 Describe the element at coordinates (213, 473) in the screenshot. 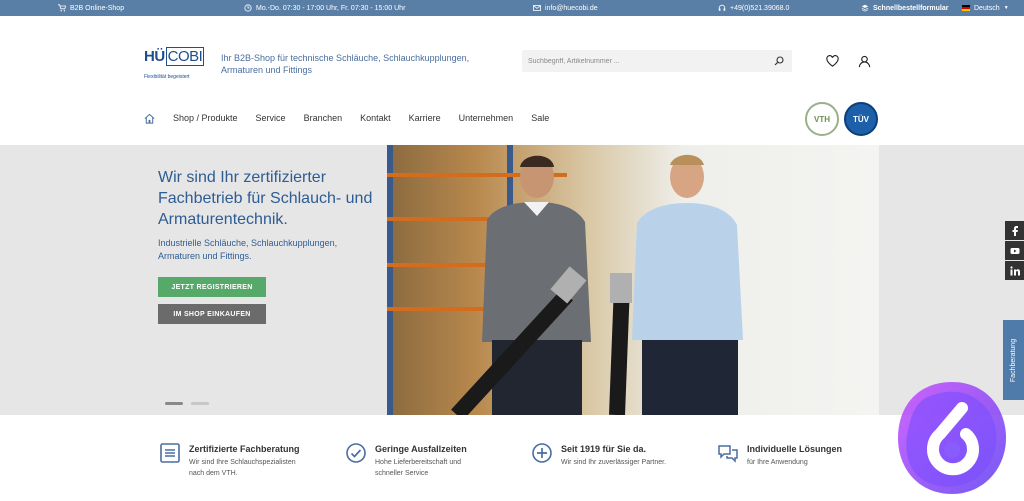

I see `feature-desc: nach dem VTH.` at that location.